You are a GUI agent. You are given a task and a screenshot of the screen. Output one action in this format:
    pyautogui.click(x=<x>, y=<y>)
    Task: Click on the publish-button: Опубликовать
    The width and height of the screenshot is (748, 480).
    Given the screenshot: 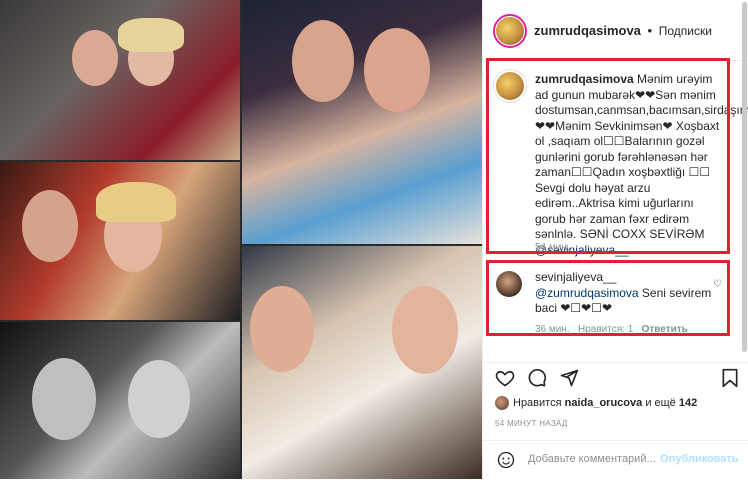 What is the action you would take?
    pyautogui.click(x=699, y=459)
    